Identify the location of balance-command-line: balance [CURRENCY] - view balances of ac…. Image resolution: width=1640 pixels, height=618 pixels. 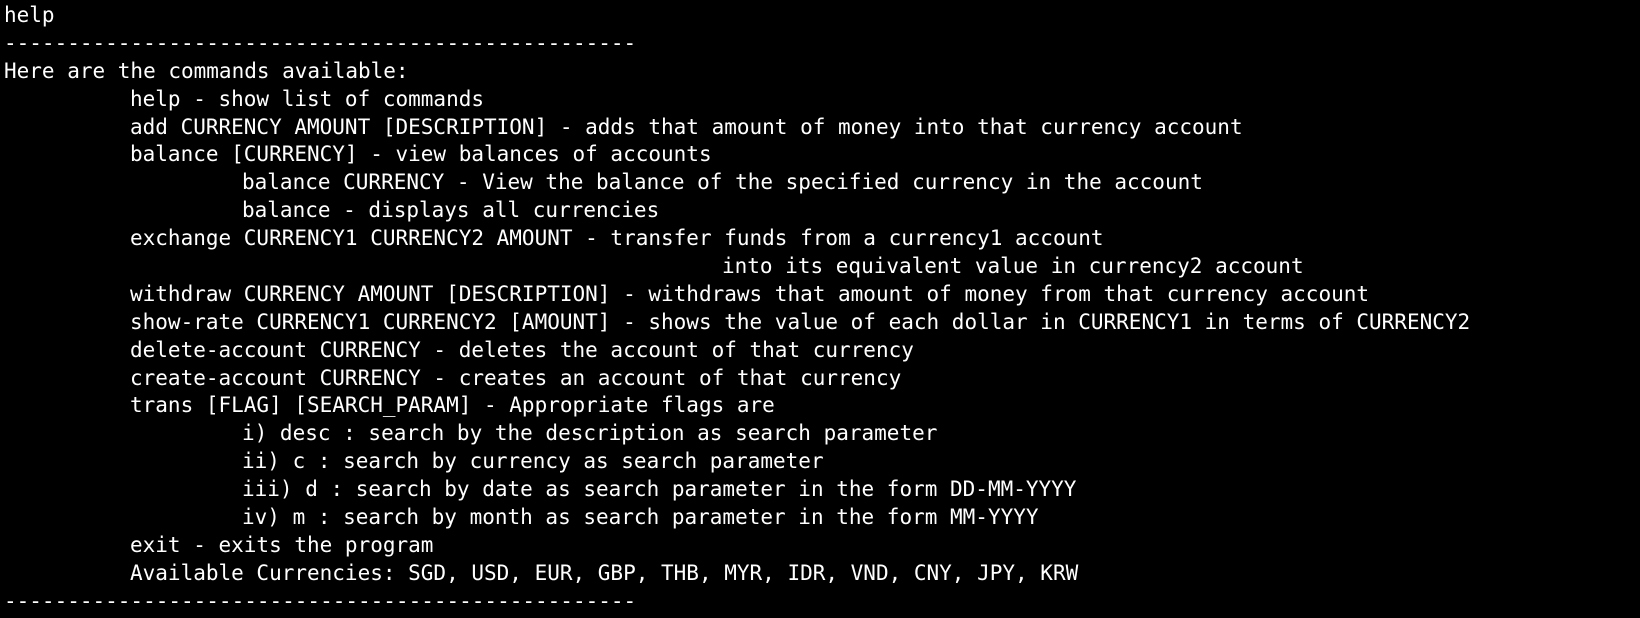
(421, 154).